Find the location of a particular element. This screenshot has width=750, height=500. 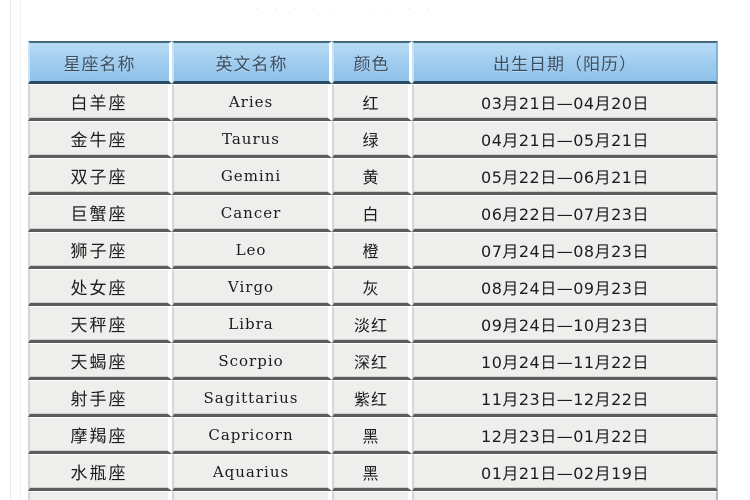

cell-cn-name: 巨蟹座 is located at coordinates (100, 213).